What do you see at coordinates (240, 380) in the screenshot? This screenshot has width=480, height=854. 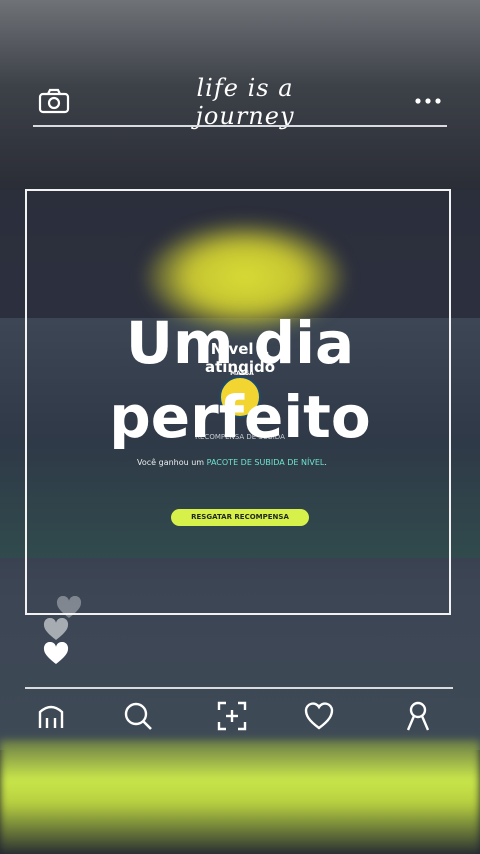 I see `overlay-caption: Um dia perfeito` at bounding box center [240, 380].